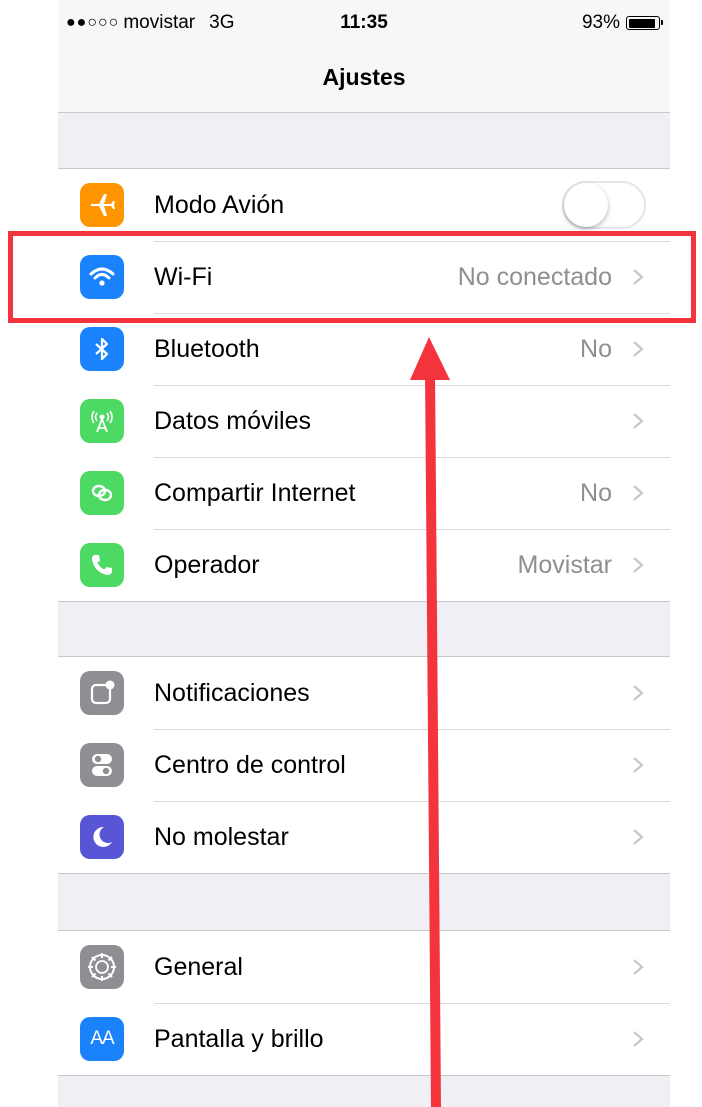 This screenshot has width=702, height=1107. What do you see at coordinates (433, 738) in the screenshot?
I see `arrow-shaft` at bounding box center [433, 738].